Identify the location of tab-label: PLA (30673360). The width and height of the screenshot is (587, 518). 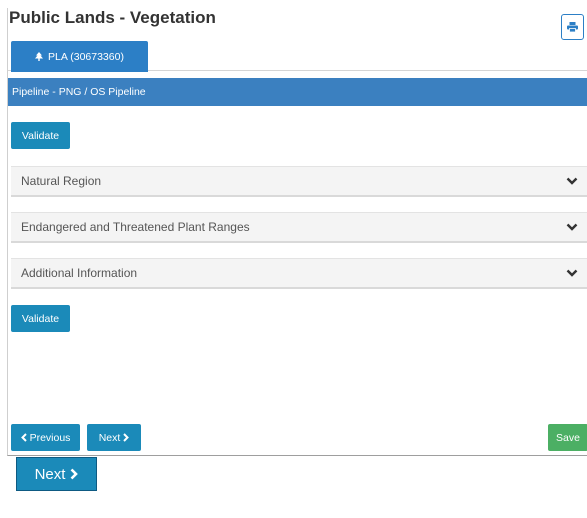
(86, 56).